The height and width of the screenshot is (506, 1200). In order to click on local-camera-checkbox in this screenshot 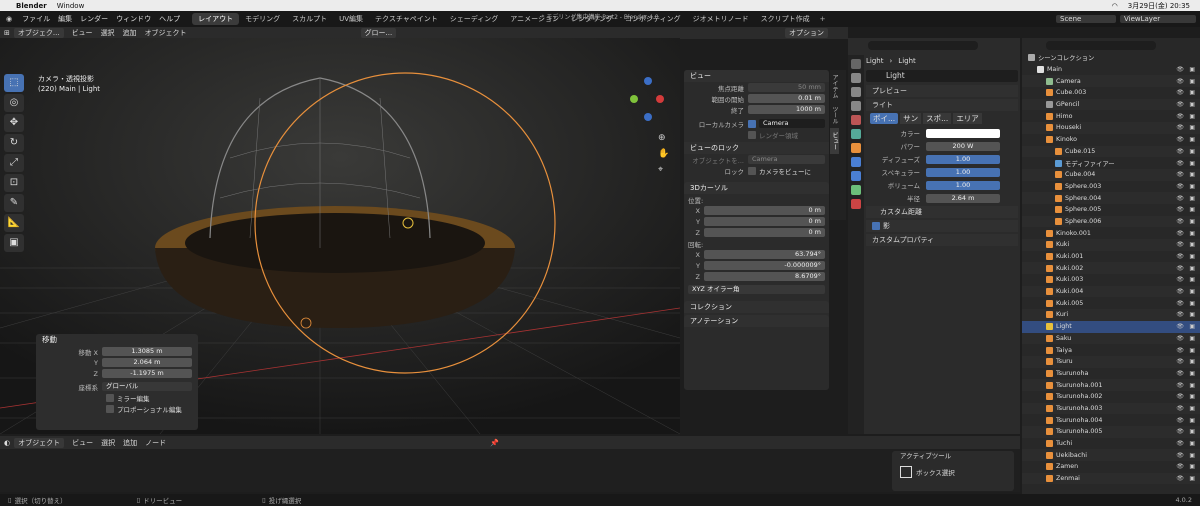, I will do `click(752, 123)`.